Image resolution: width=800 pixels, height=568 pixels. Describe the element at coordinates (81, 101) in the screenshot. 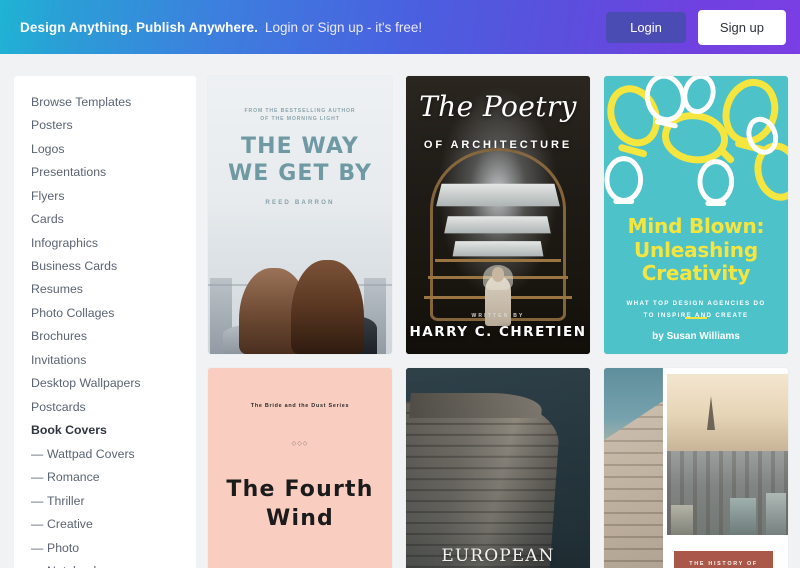

I see `sidebar-item-label: Browse Templates` at that location.